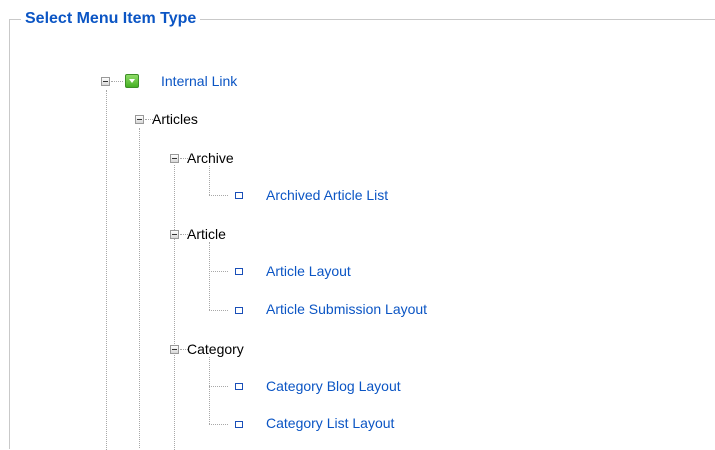 Image resolution: width=715 pixels, height=450 pixels. Describe the element at coordinates (308, 271) in the screenshot. I see `menu-type-article-layout: Article Layout` at that location.